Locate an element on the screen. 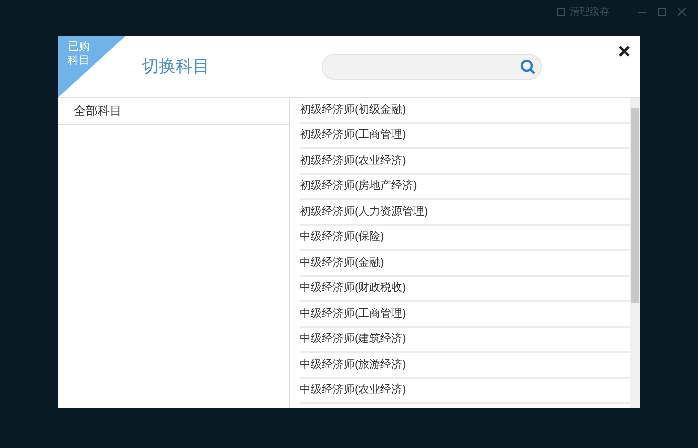  scrollbar is located at coordinates (635, 253).